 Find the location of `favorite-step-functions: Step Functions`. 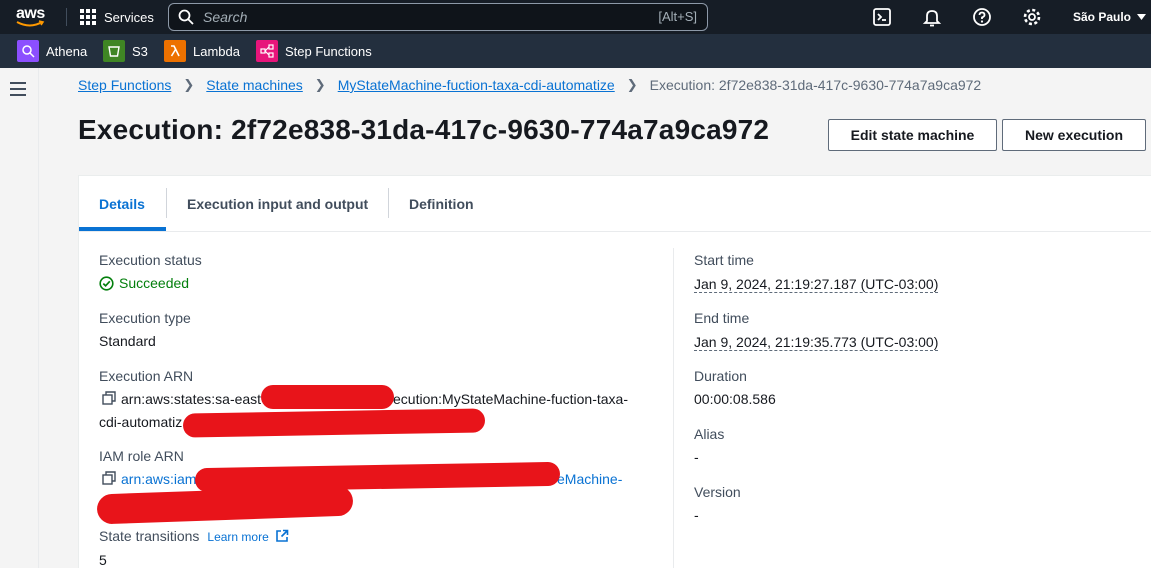

favorite-step-functions: Step Functions is located at coordinates (314, 51).